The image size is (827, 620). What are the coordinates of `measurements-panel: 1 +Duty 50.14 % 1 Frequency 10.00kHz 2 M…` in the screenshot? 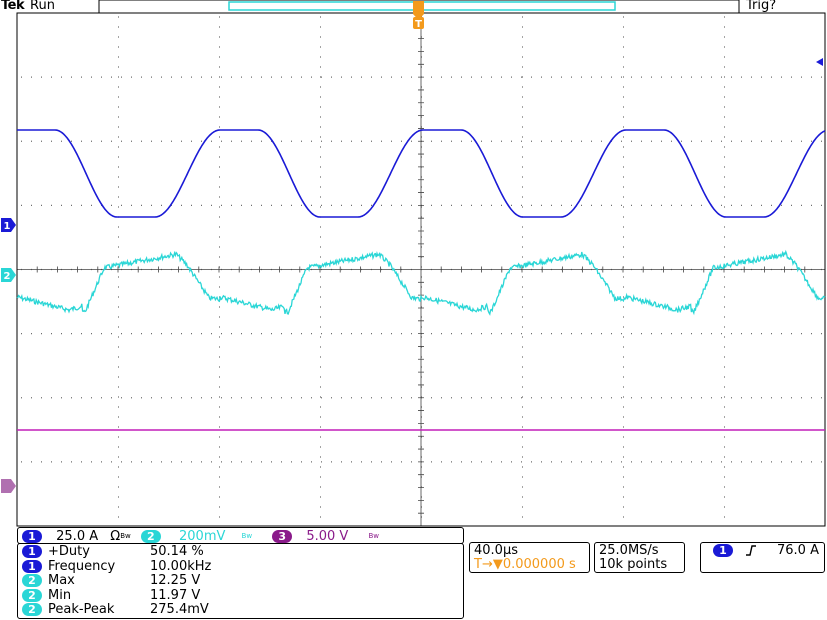 It's located at (240, 581).